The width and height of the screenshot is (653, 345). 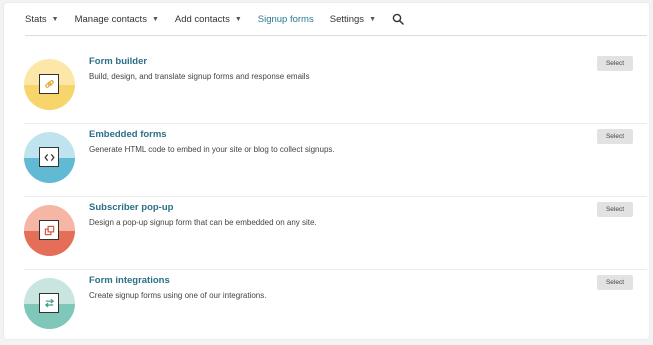 I want to click on nav-item-signup-forms: Signup forms, so click(x=286, y=19).